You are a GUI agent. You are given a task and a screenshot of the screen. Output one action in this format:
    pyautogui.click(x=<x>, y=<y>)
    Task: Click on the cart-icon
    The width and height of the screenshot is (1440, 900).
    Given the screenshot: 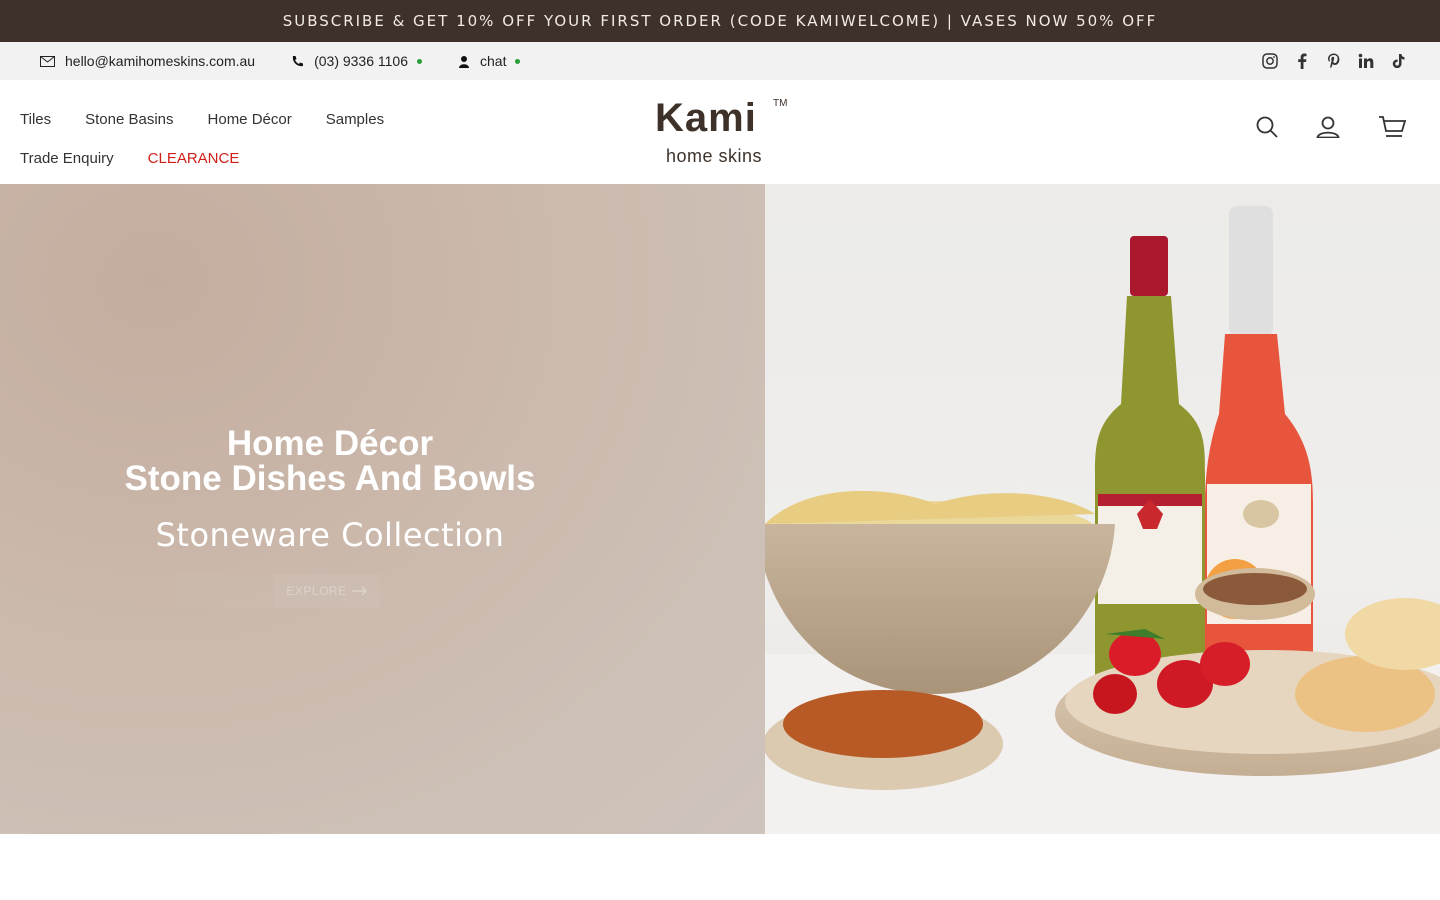 What is the action you would take?
    pyautogui.click(x=1392, y=129)
    